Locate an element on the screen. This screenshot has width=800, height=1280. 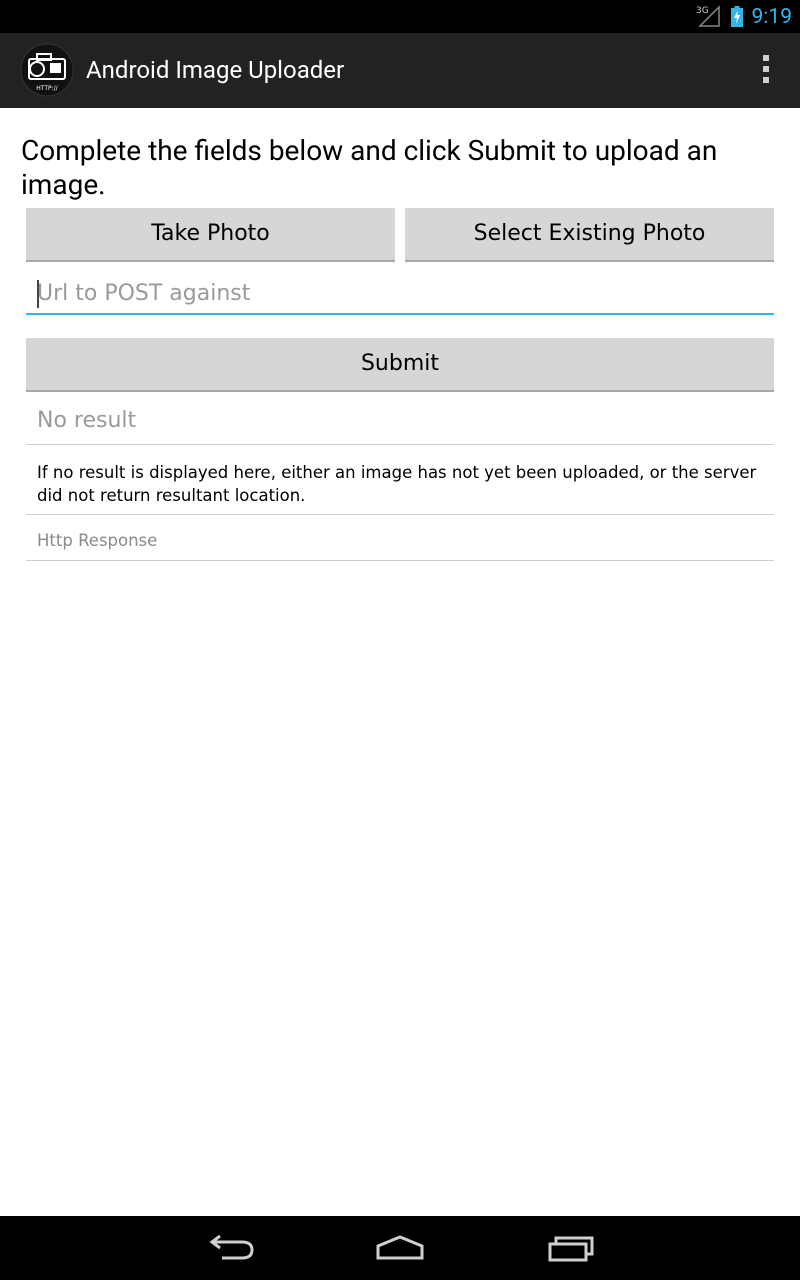
http-response-field: Http Response is located at coordinates (400, 544).